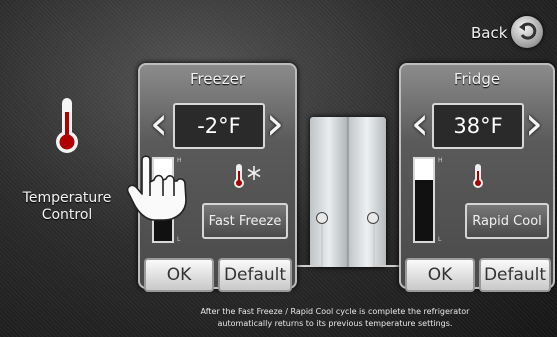  I want to click on fridge-title: Fridge, so click(477, 79).